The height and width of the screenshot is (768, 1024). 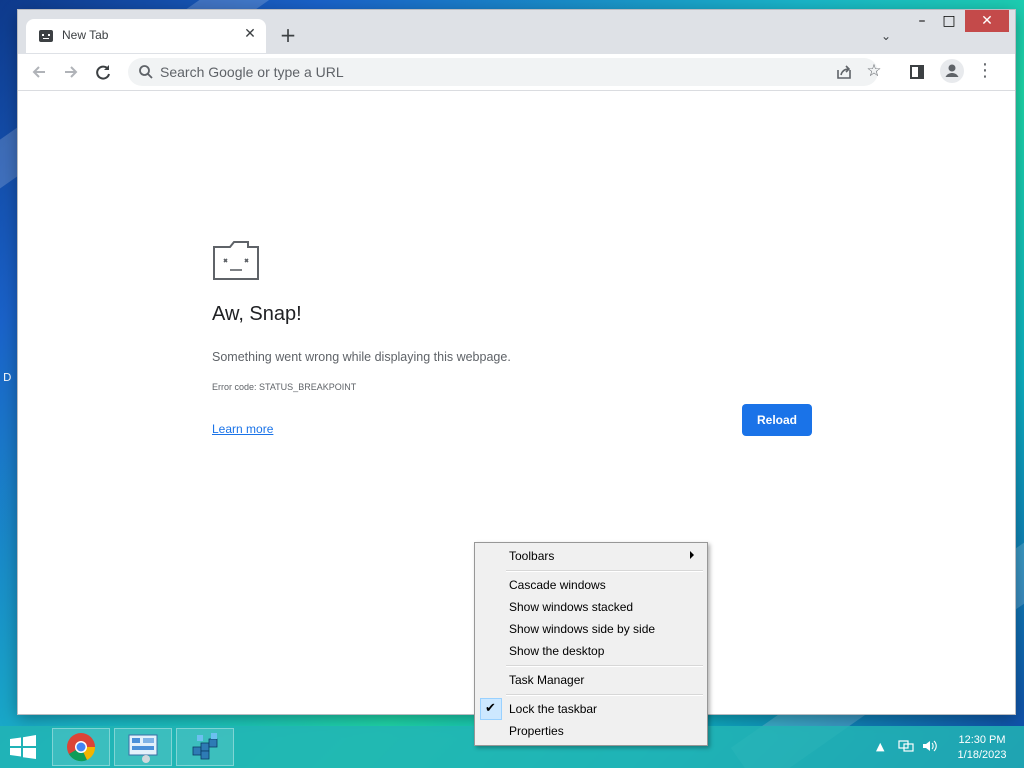 What do you see at coordinates (103, 72) in the screenshot?
I see `reload-icon` at bounding box center [103, 72].